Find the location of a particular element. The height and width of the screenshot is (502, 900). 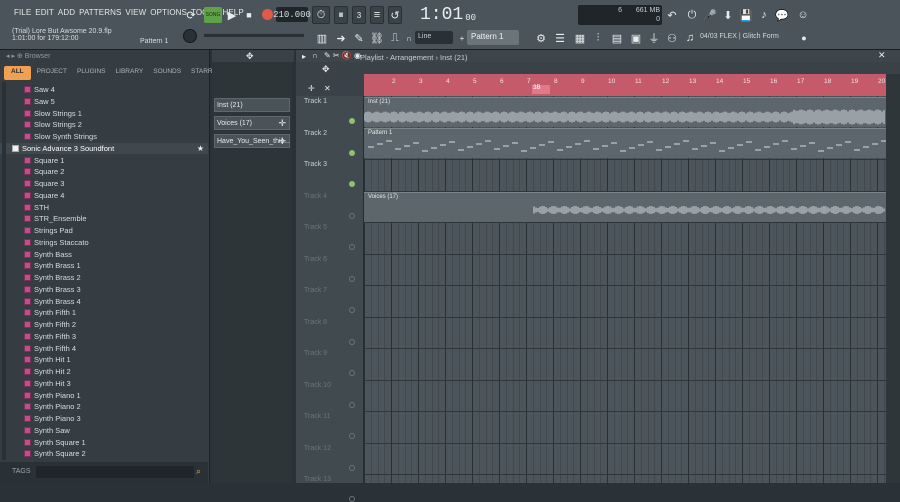

track-label: Track 8 is located at coordinates (315, 322).